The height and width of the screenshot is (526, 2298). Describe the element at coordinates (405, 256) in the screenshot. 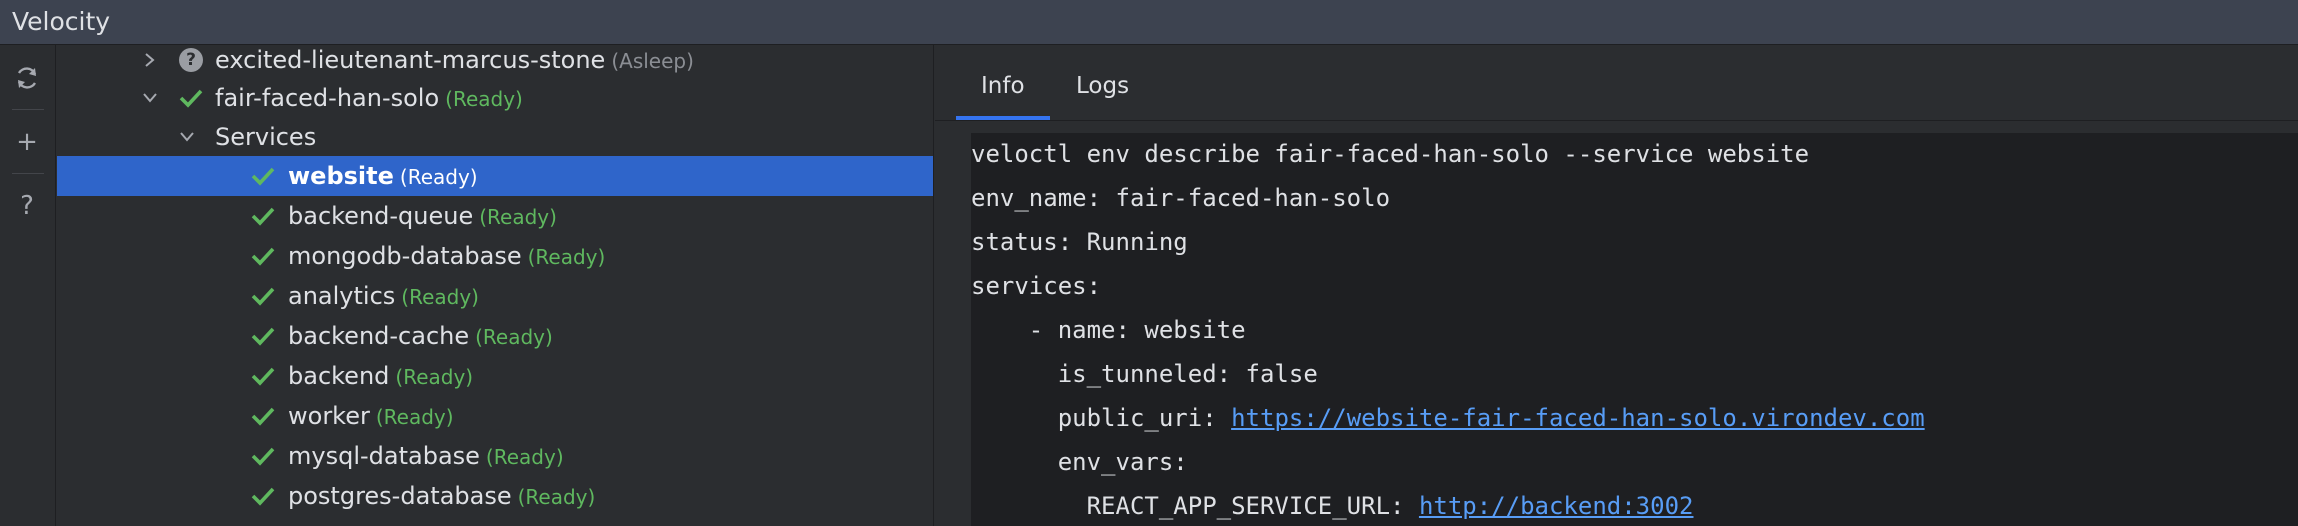

I see `service-name: mongodb-database` at that location.